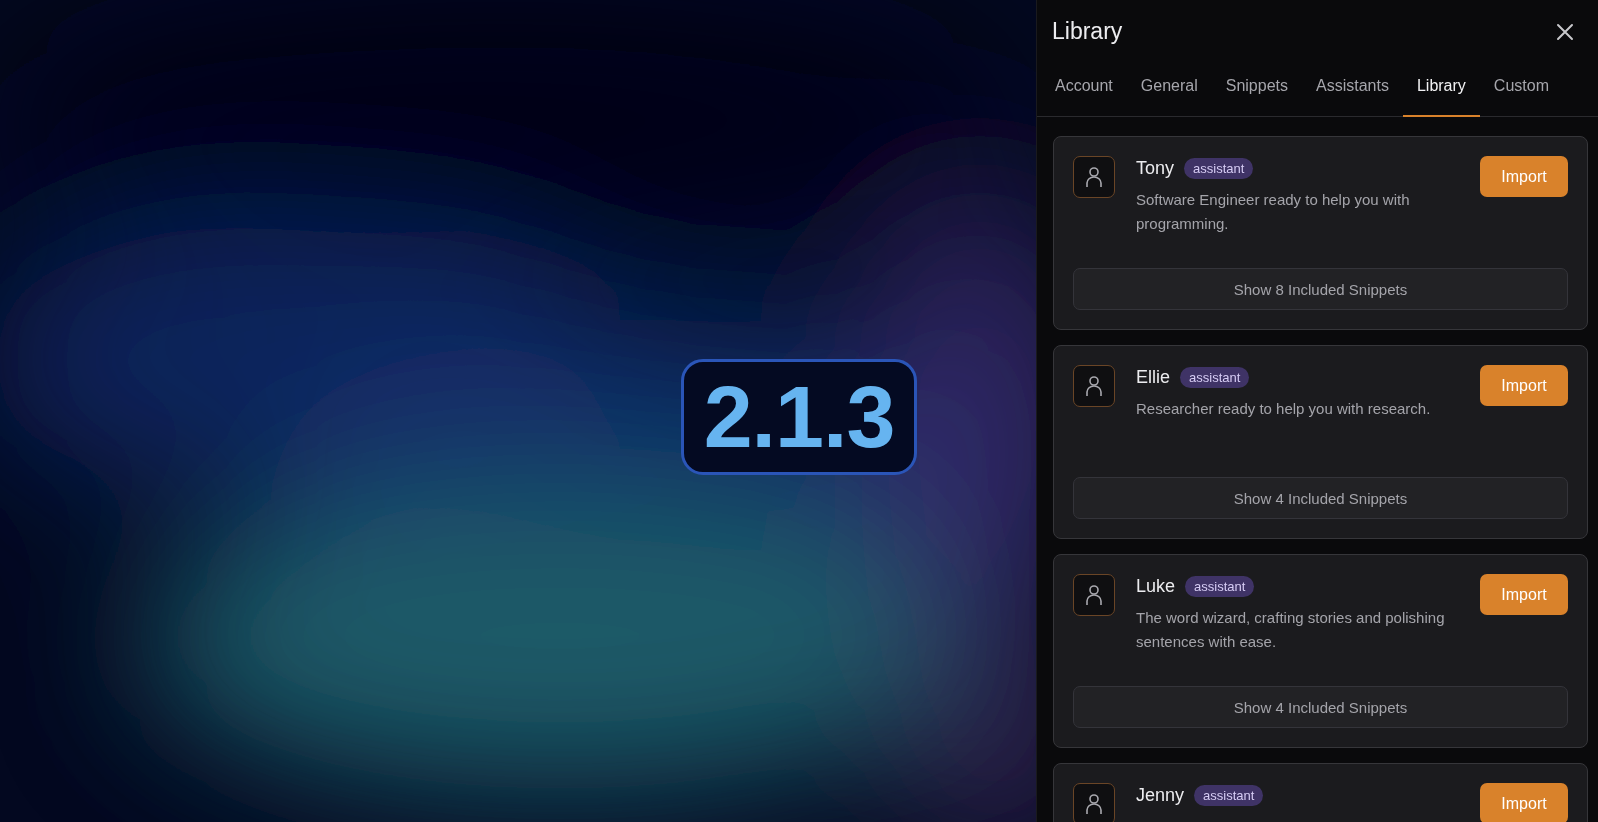 This screenshot has width=1598, height=822. Describe the element at coordinates (1160, 795) in the screenshot. I see `assistant-name: Jenny` at that location.